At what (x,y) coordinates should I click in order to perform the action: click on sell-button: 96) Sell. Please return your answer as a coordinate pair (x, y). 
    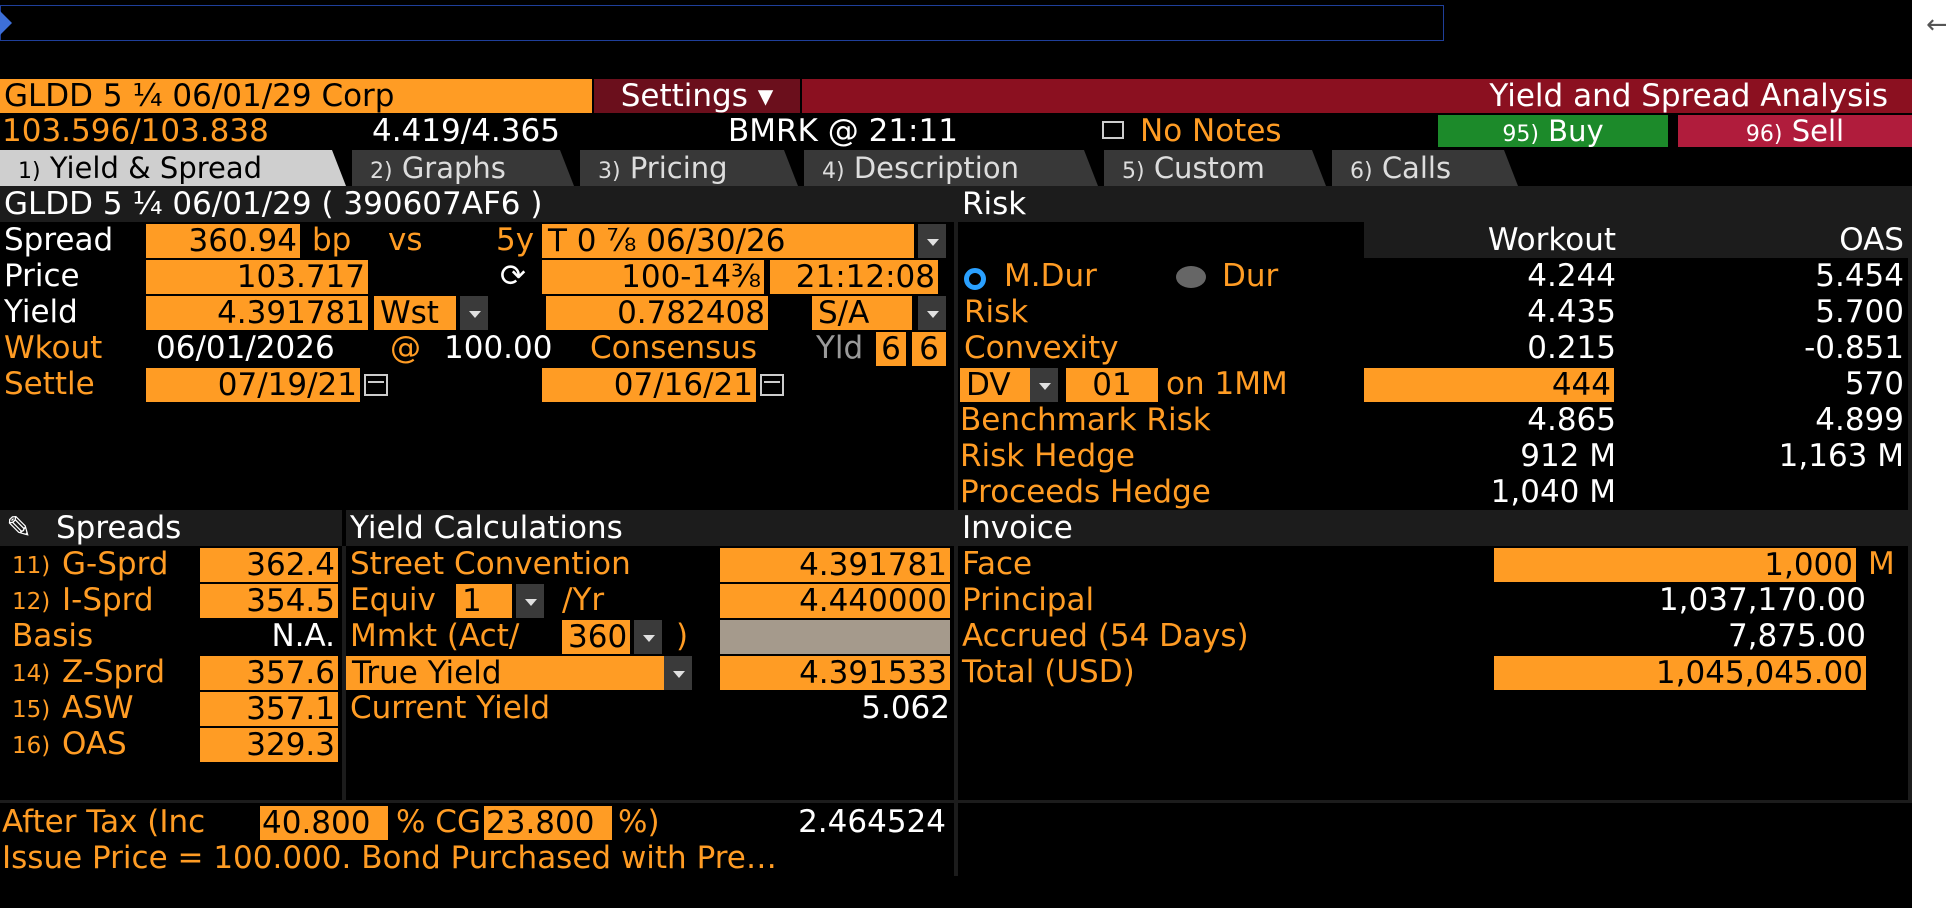
    Looking at the image, I should click on (1795, 131).